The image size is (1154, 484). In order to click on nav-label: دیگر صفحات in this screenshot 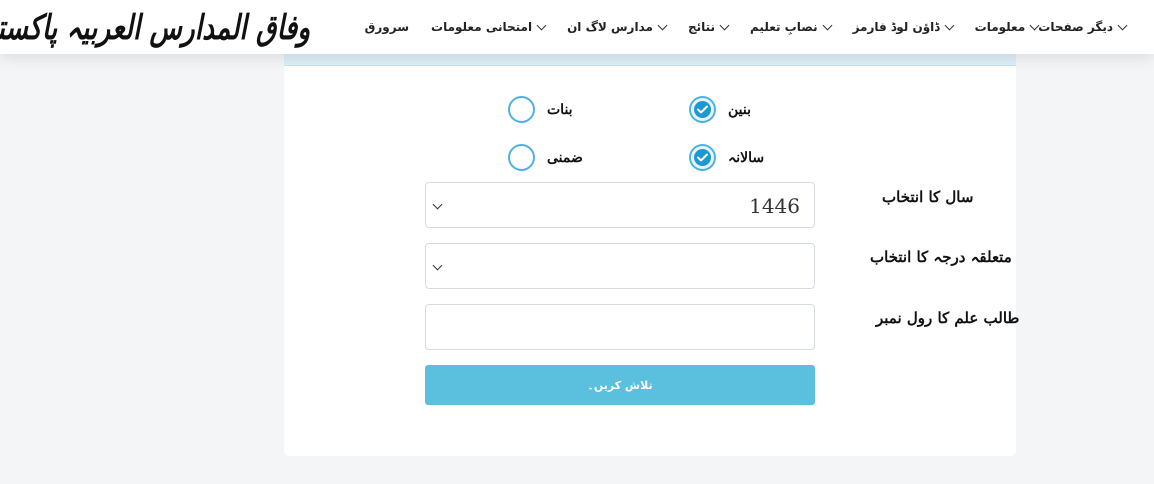, I will do `click(1075, 27)`.